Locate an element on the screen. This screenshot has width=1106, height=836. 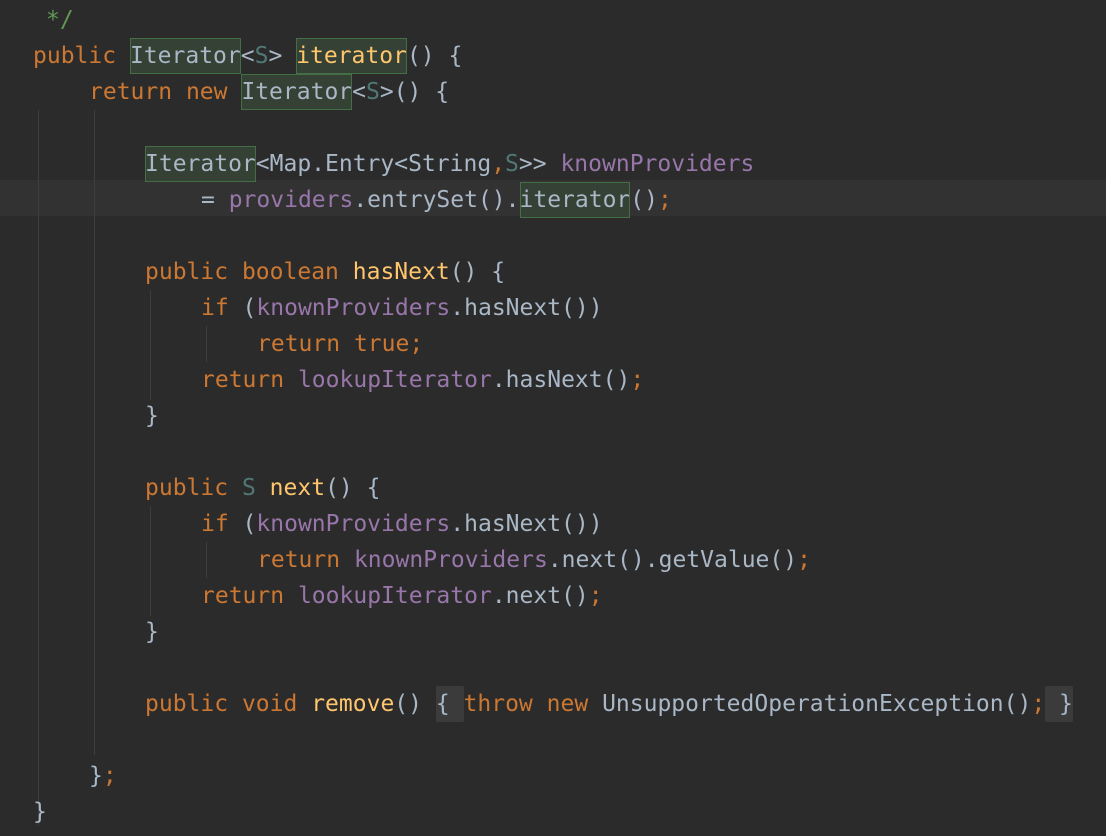
code-token: */ is located at coordinates (60, 20).